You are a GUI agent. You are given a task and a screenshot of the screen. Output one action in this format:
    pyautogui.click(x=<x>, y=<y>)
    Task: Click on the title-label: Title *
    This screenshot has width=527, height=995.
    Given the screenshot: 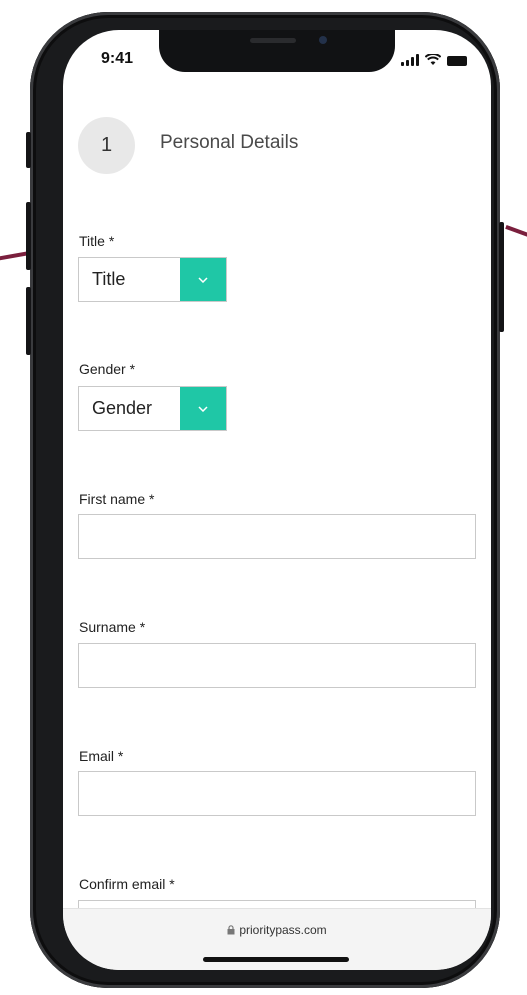 What is the action you would take?
    pyautogui.click(x=97, y=241)
    